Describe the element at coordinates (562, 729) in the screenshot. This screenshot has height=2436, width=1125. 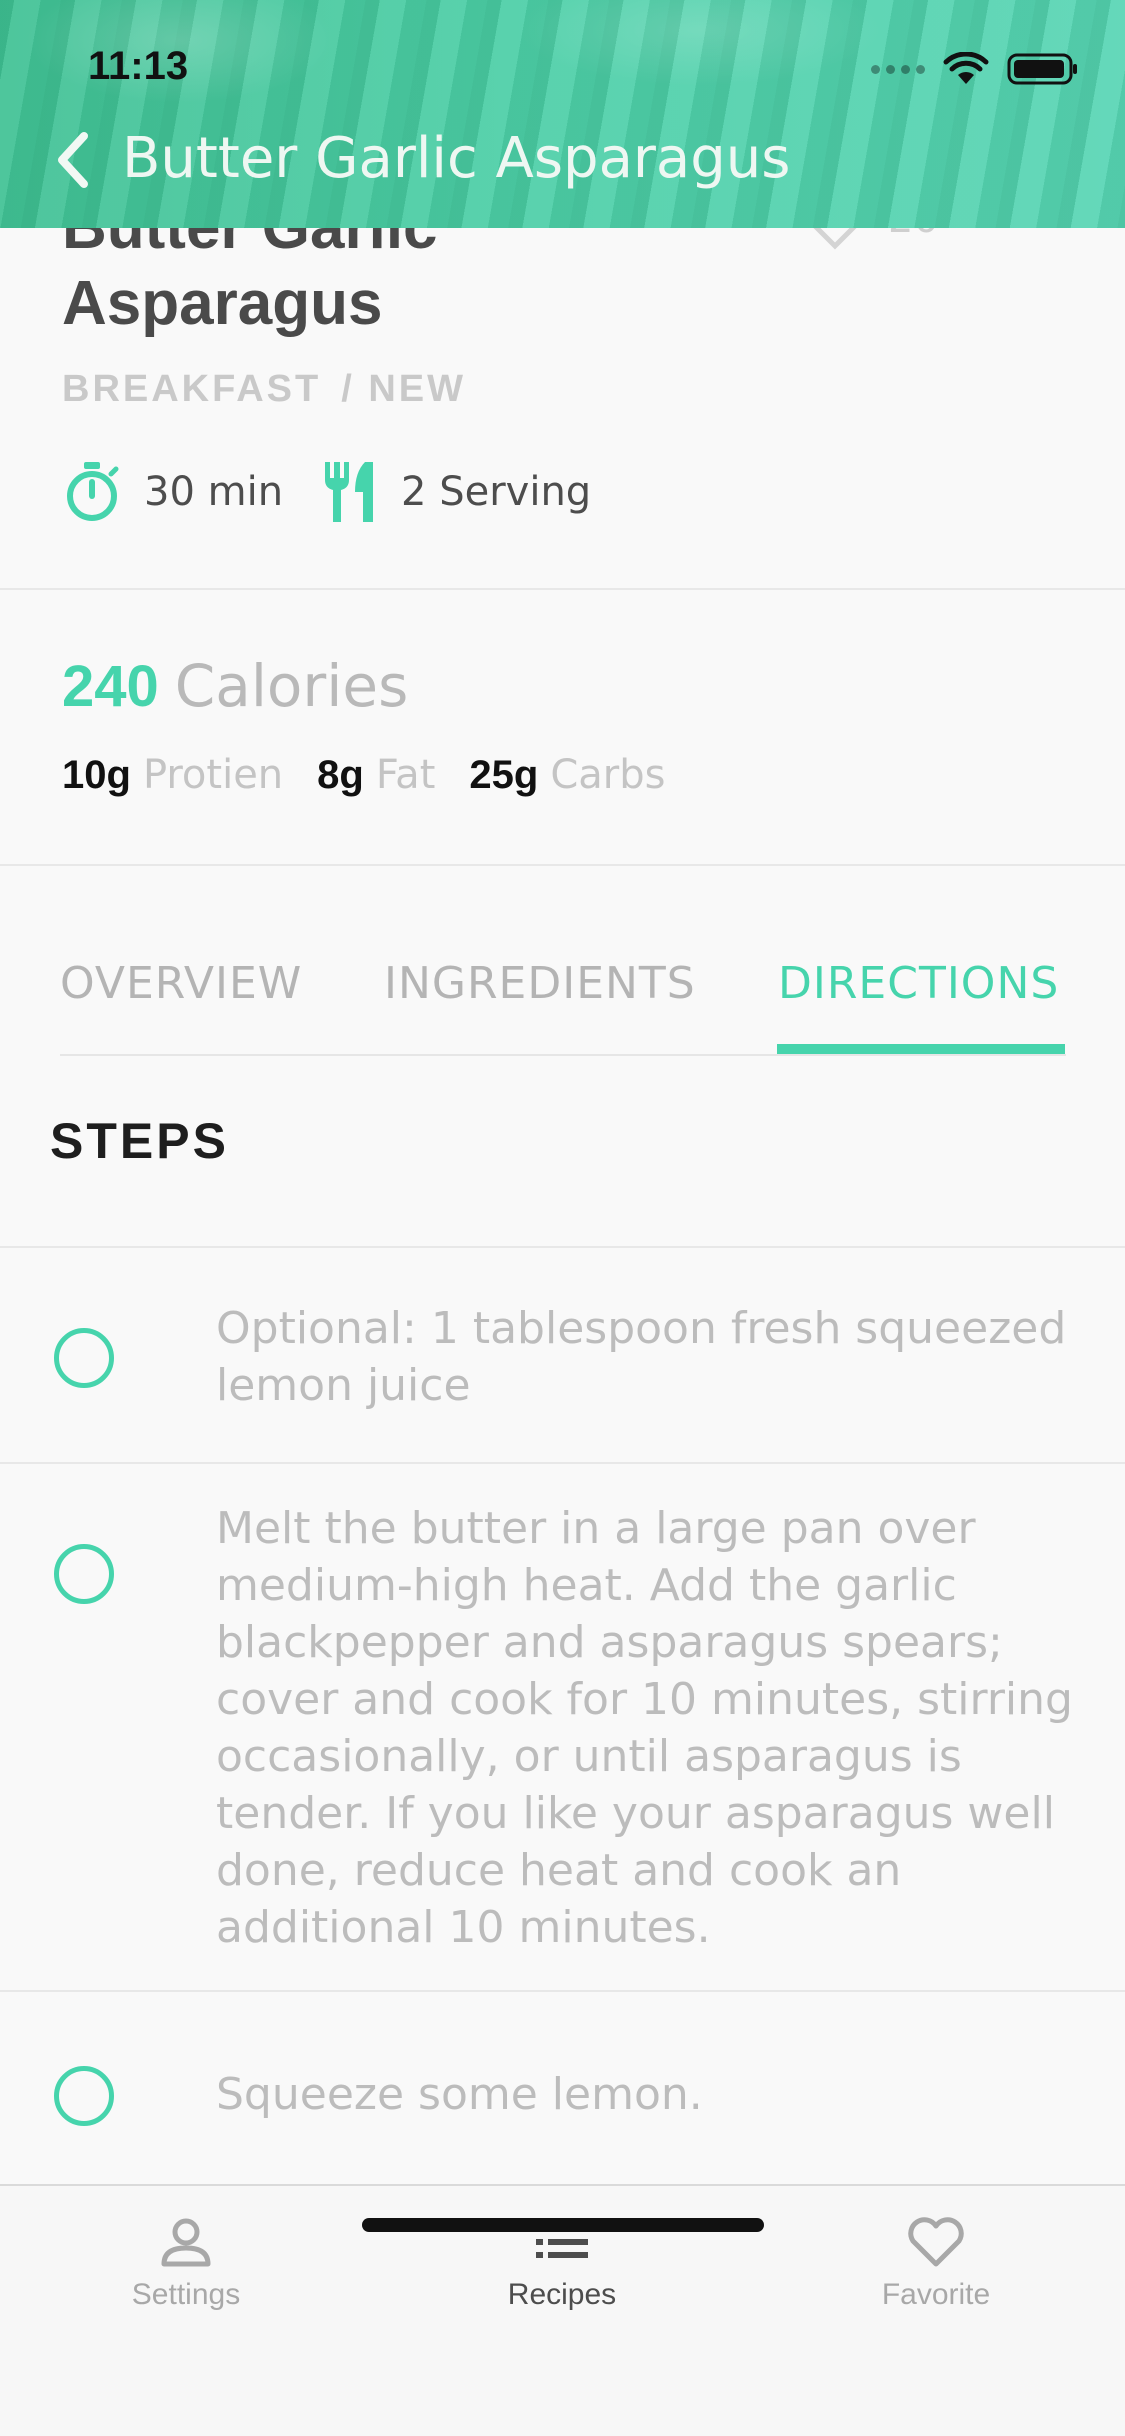
I see `nutrition-summary: 240 Calories 10g Protien 8g Fat 25g Carbs` at that location.